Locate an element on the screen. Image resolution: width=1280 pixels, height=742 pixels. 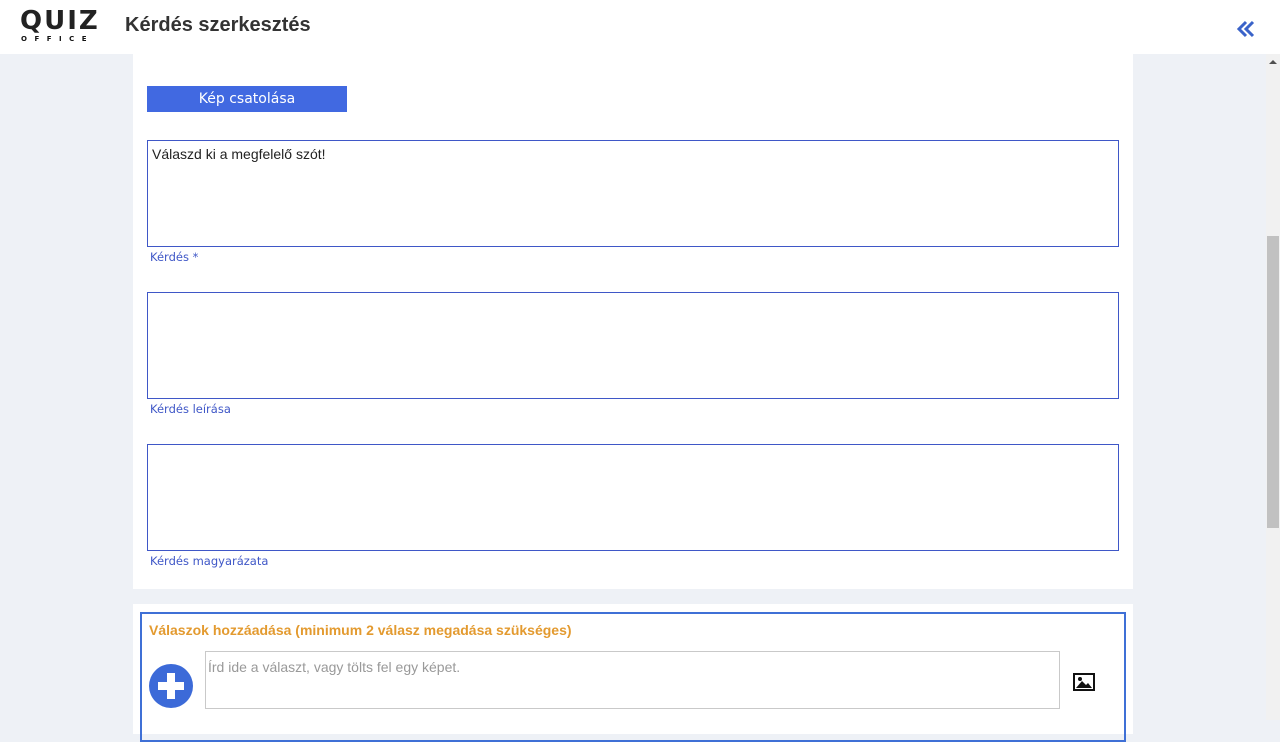
logo-sub-text: OFFICE is located at coordinates (58, 39).